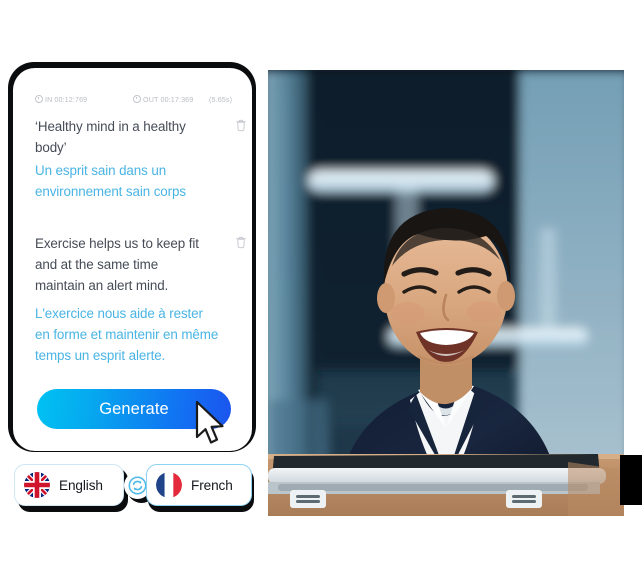 The image size is (642, 568). What do you see at coordinates (631, 480) in the screenshot?
I see `edge-notch` at bounding box center [631, 480].